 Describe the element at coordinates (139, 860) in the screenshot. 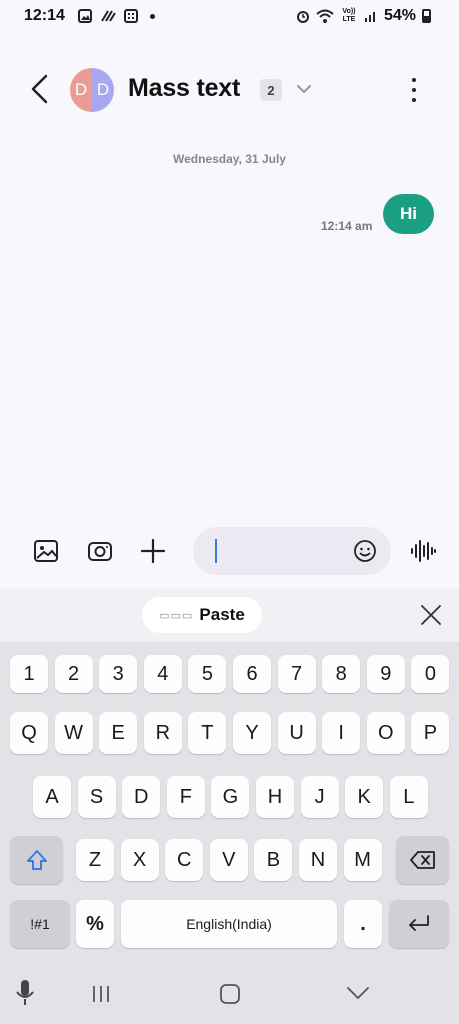

I see `key-x: X` at that location.